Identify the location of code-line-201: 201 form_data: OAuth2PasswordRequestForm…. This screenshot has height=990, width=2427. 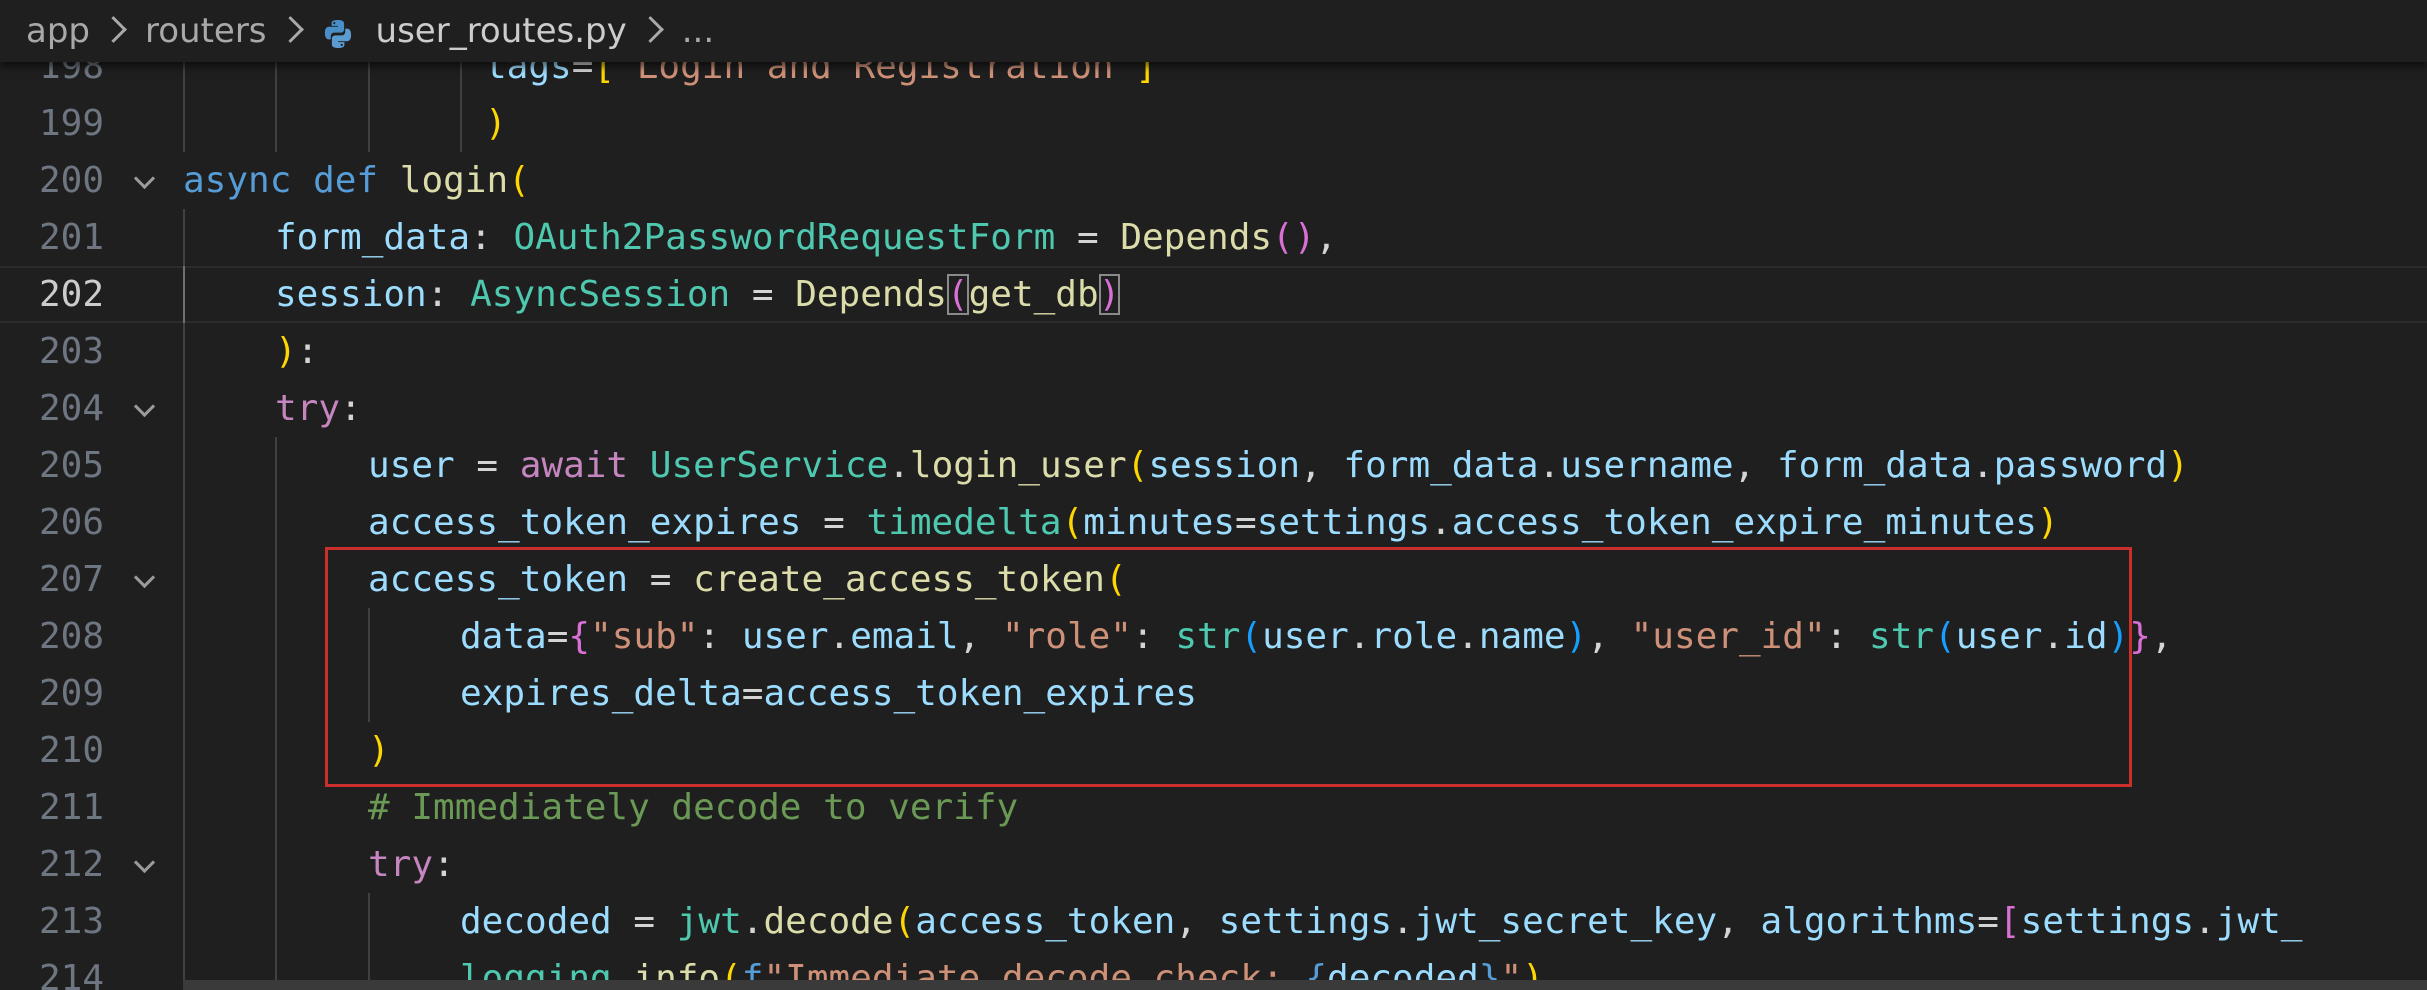
(1213, 237).